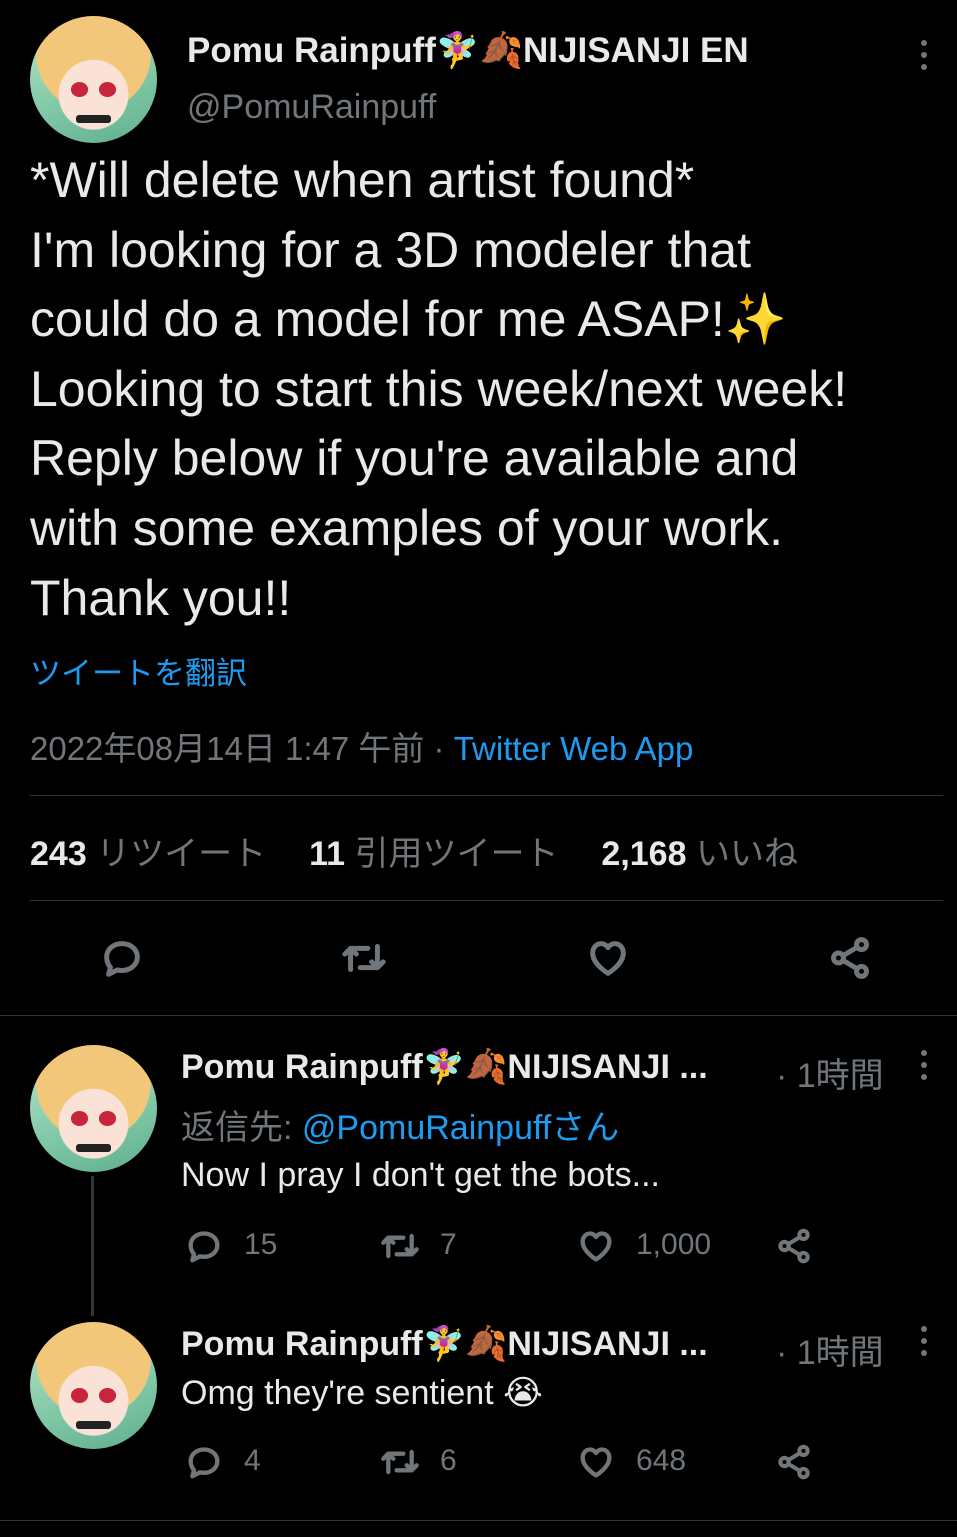  Describe the element at coordinates (241, 1128) in the screenshot. I see `reply-to-prefix: 返信先:` at that location.